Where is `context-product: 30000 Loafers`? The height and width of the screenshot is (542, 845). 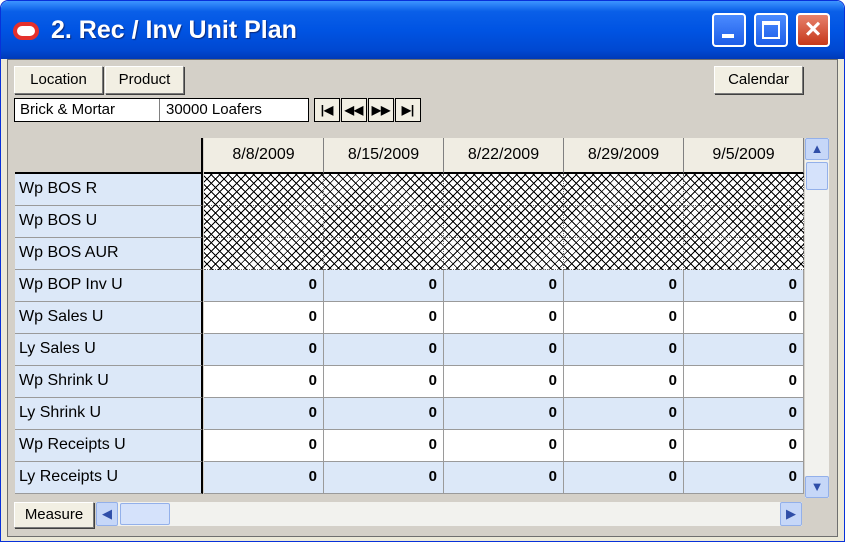 context-product: 30000 Loafers is located at coordinates (214, 109).